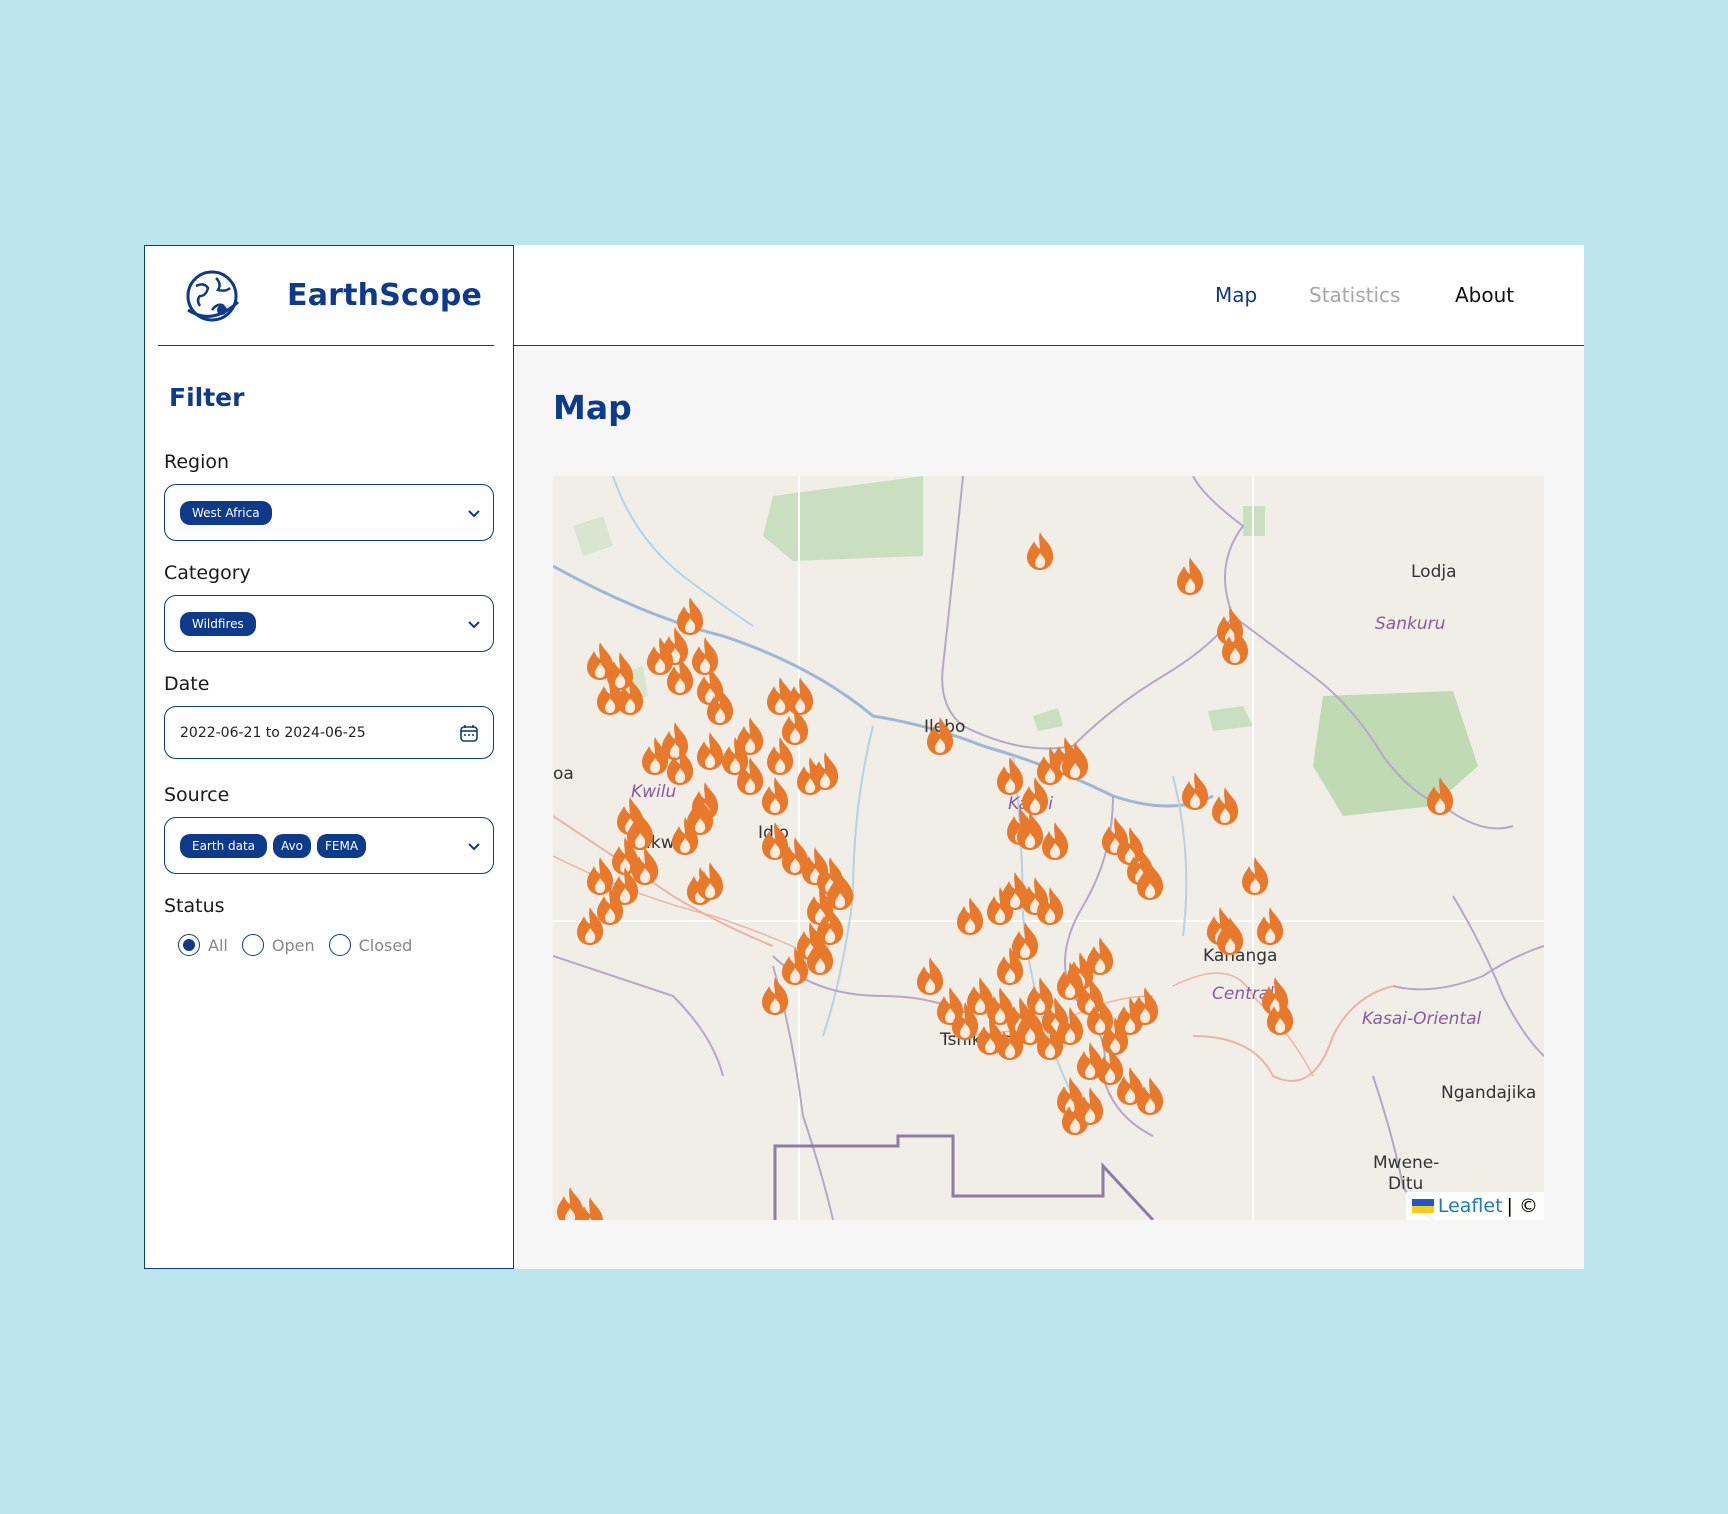 The image size is (1728, 1514). I want to click on category-chip: Wildfires, so click(218, 623).